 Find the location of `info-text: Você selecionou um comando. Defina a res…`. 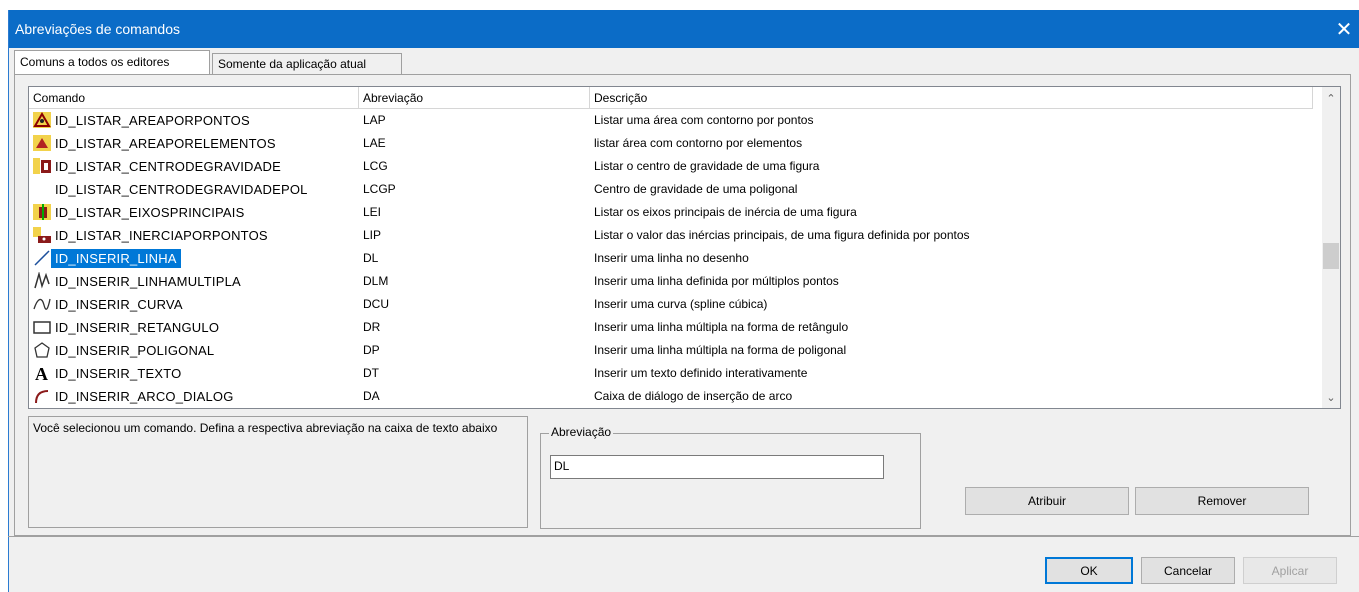

info-text: Você selecionou um comando. Defina a res… is located at coordinates (265, 428).